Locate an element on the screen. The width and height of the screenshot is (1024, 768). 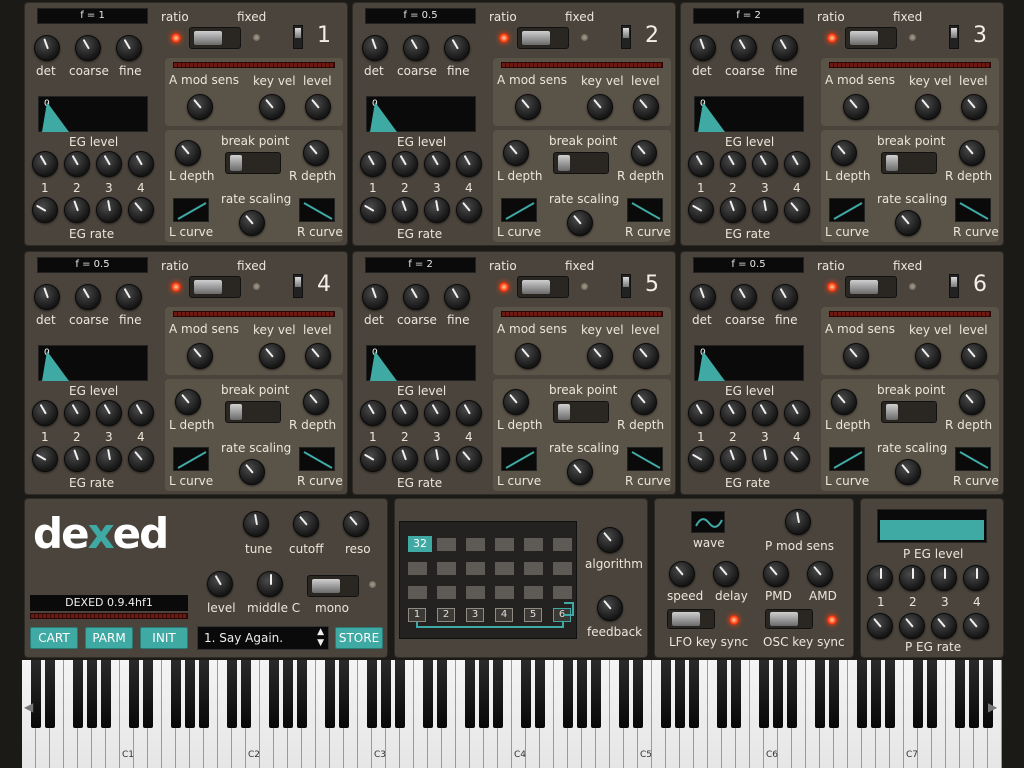
algorithm-knob is located at coordinates (610, 540).